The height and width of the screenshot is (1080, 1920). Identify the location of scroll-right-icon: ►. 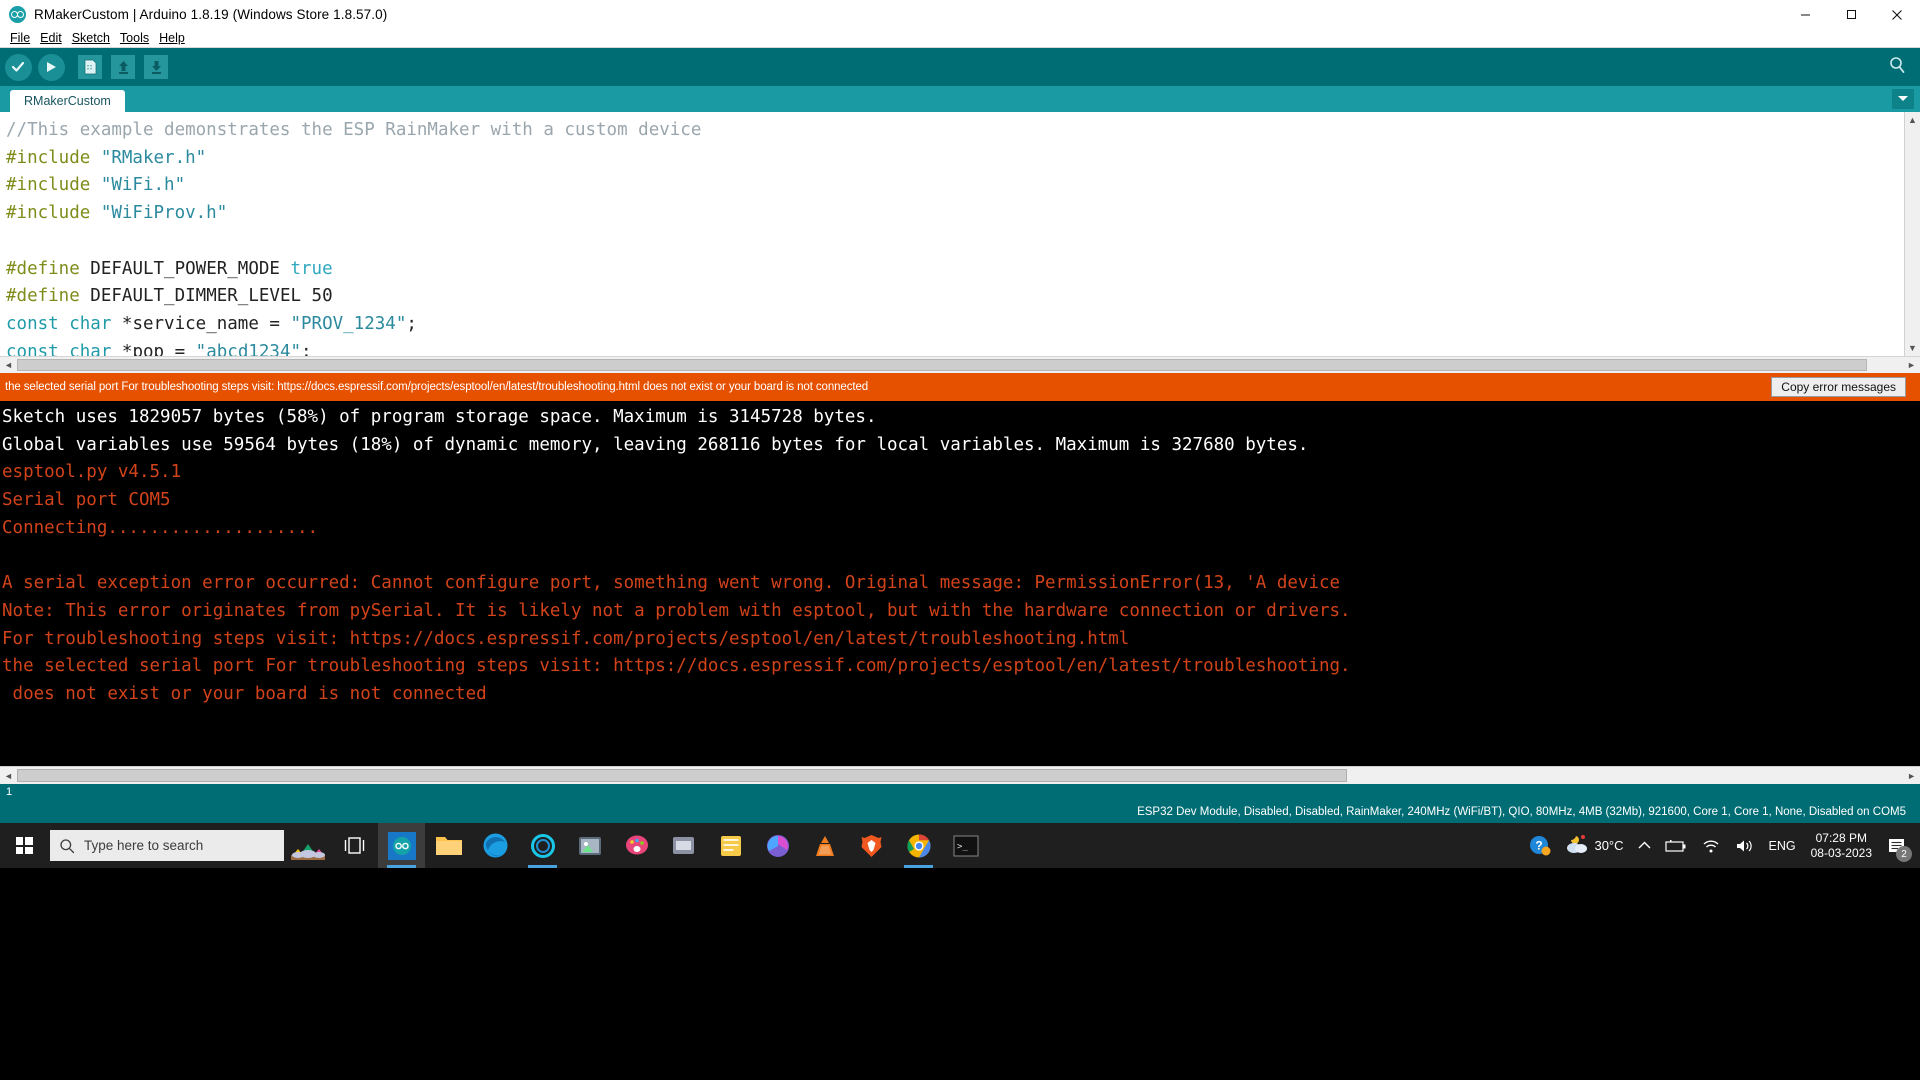
(1911, 365).